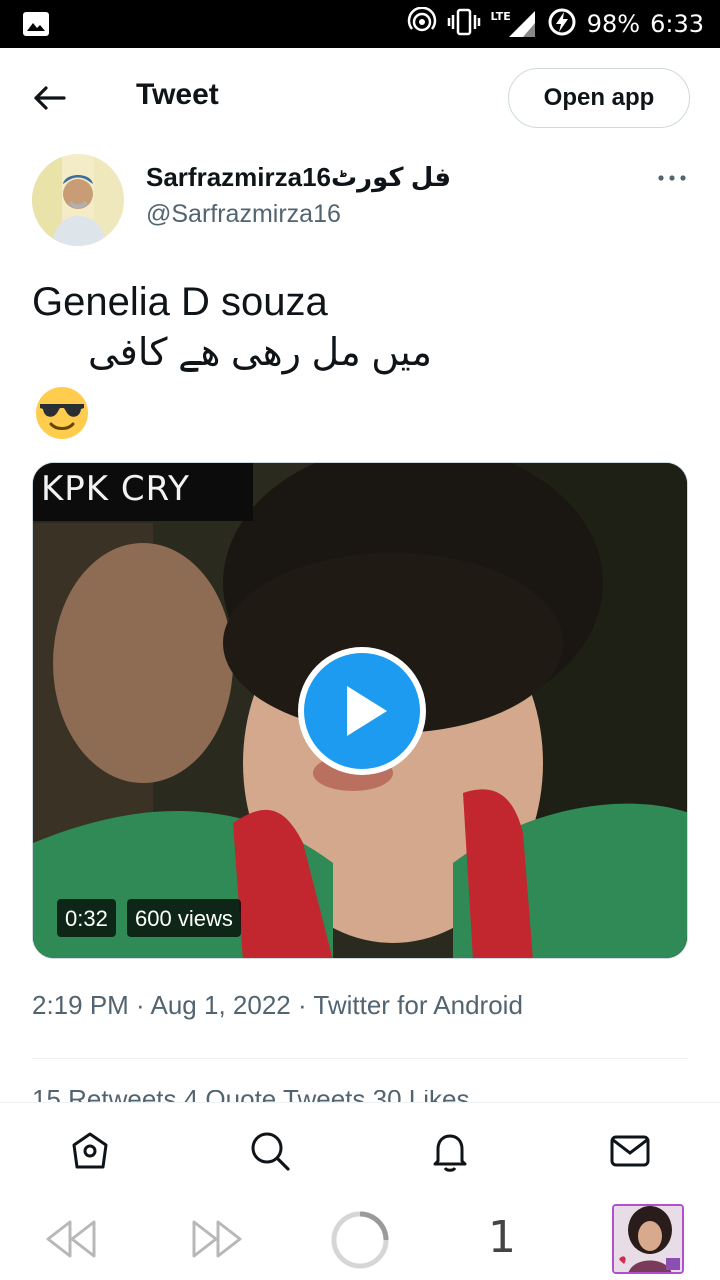 This screenshot has width=720, height=1280. What do you see at coordinates (36, 26) in the screenshot?
I see `gallery-icon` at bounding box center [36, 26].